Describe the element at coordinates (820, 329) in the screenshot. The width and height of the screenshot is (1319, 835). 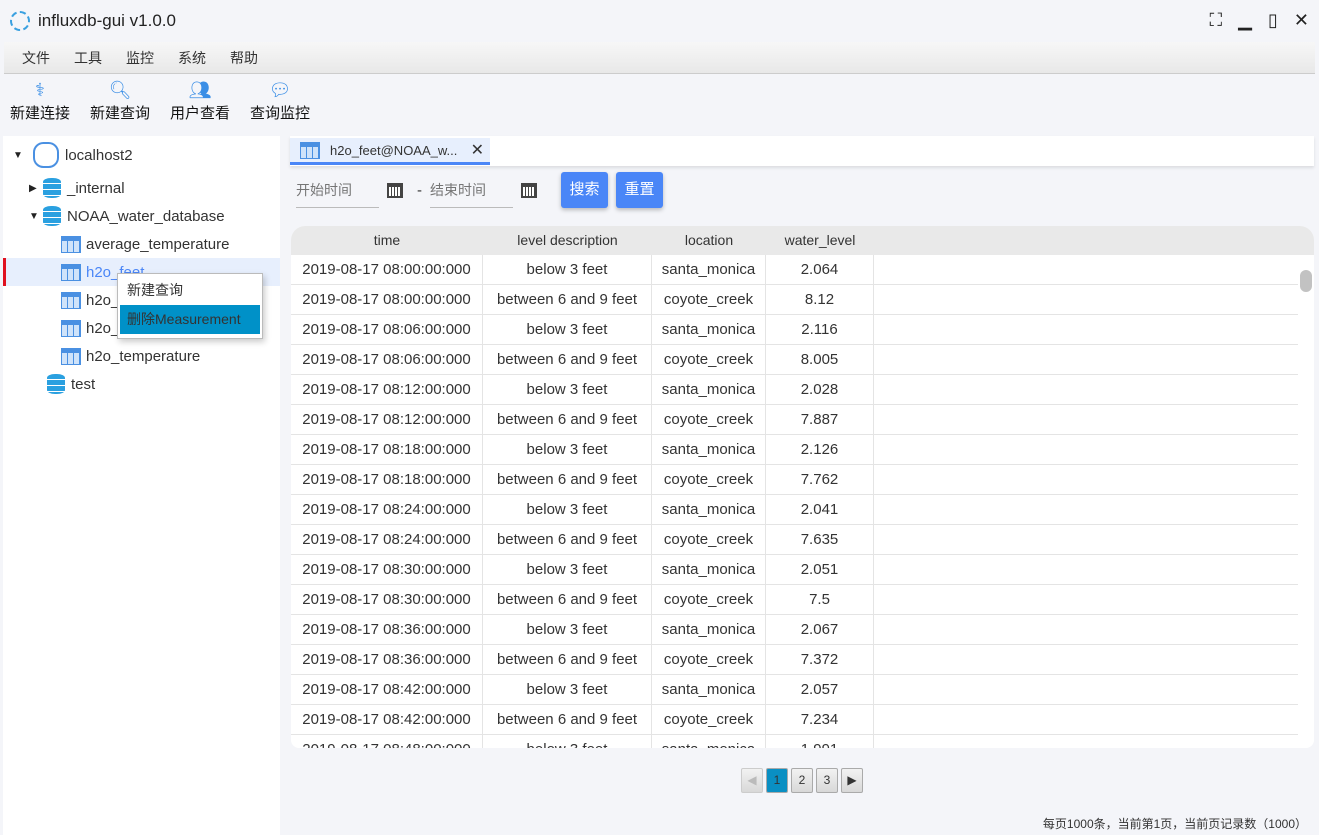
I see `table-cell: 2.116` at that location.